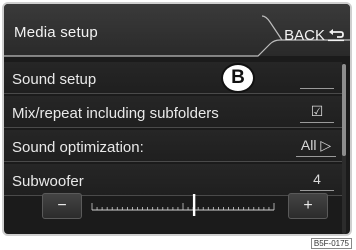 Image resolution: width=356 pixels, height=250 pixels. I want to click on increase-button: +, so click(308, 206).